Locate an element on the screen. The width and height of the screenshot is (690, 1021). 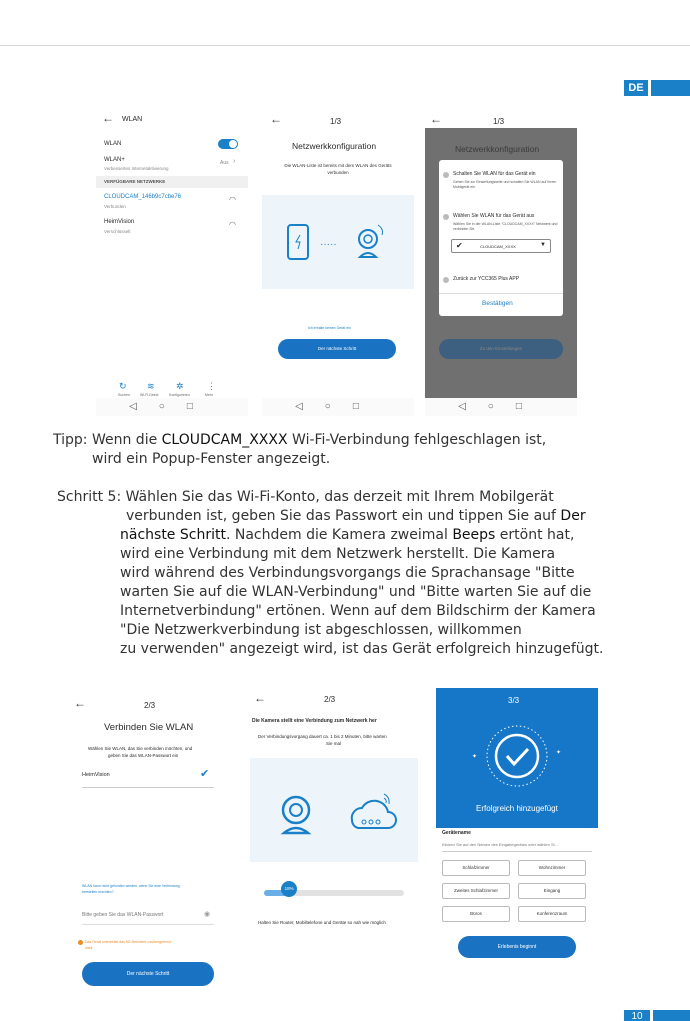
tip-text-pre: Wenn die is located at coordinates (124, 440).